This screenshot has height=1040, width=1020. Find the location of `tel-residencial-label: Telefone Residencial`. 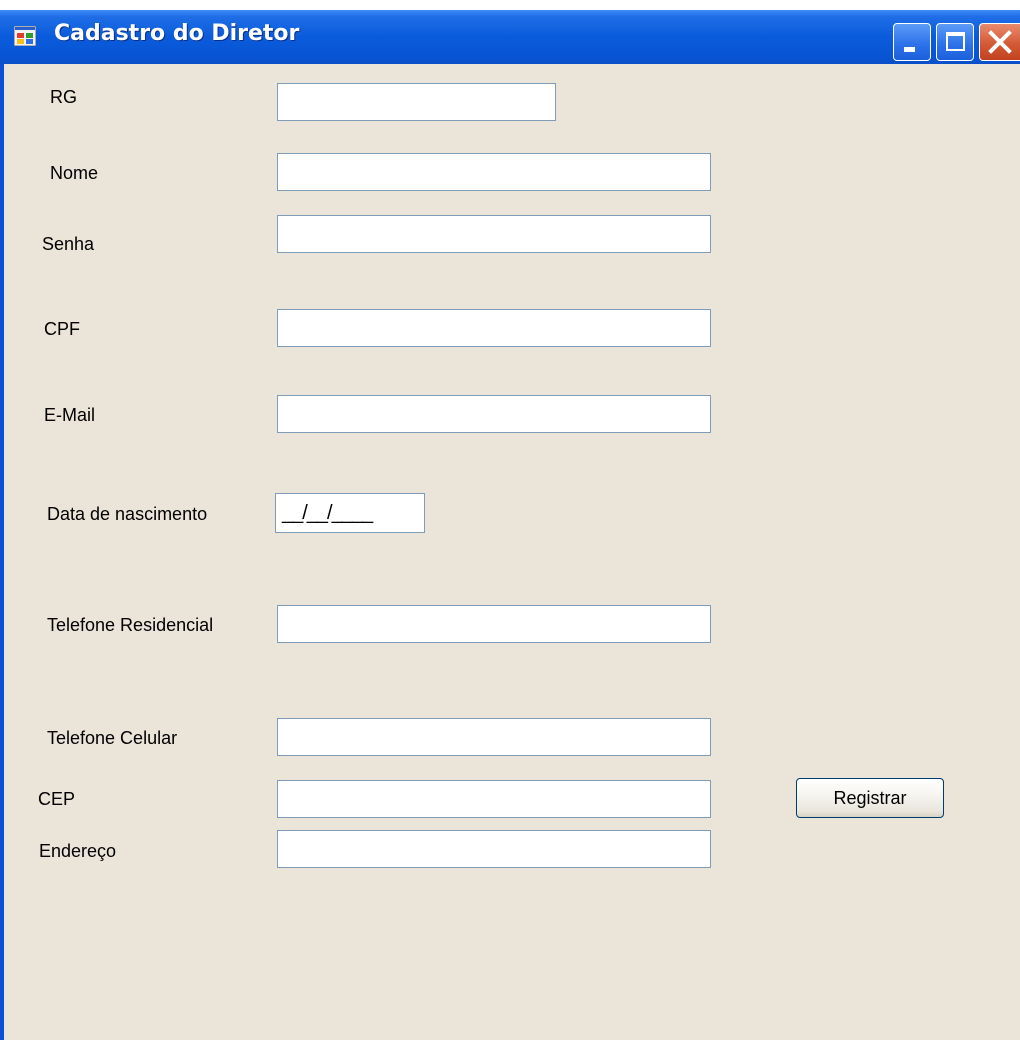

tel-residencial-label: Telefone Residencial is located at coordinates (130, 625).